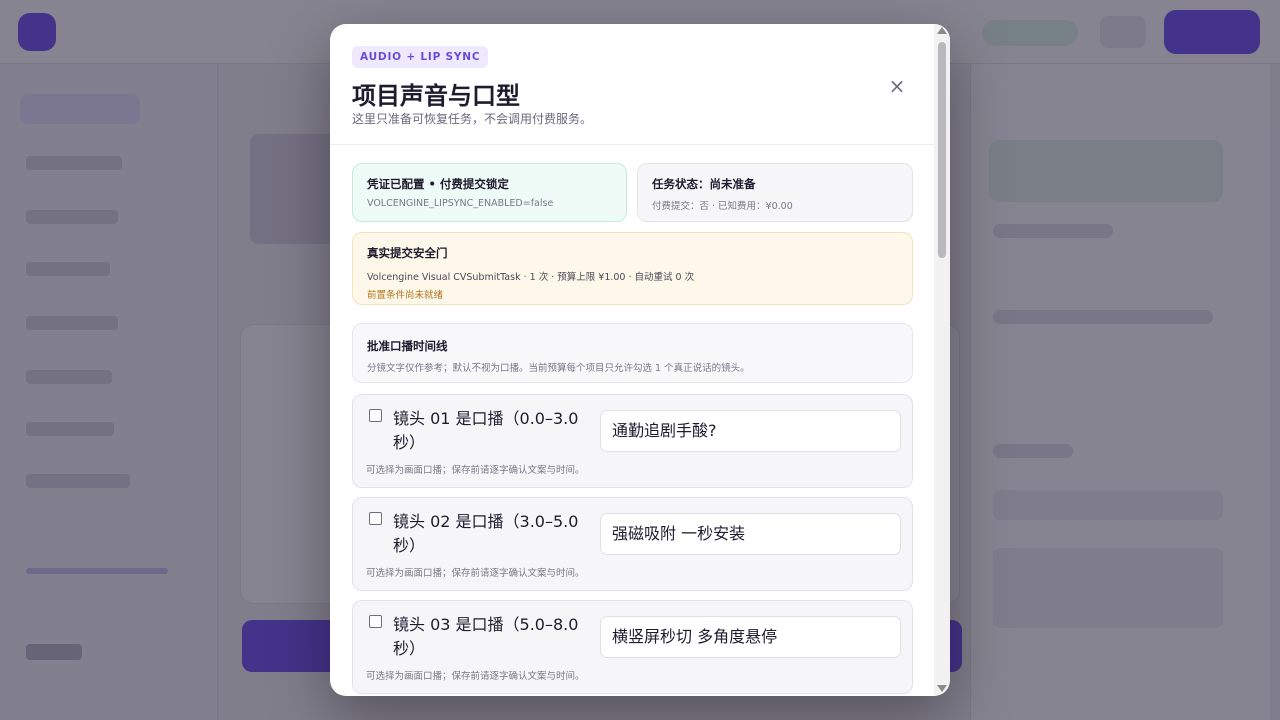 The height and width of the screenshot is (720, 1280). I want to click on shot-text-input: 强磁吸附 一秒安装, so click(750, 534).